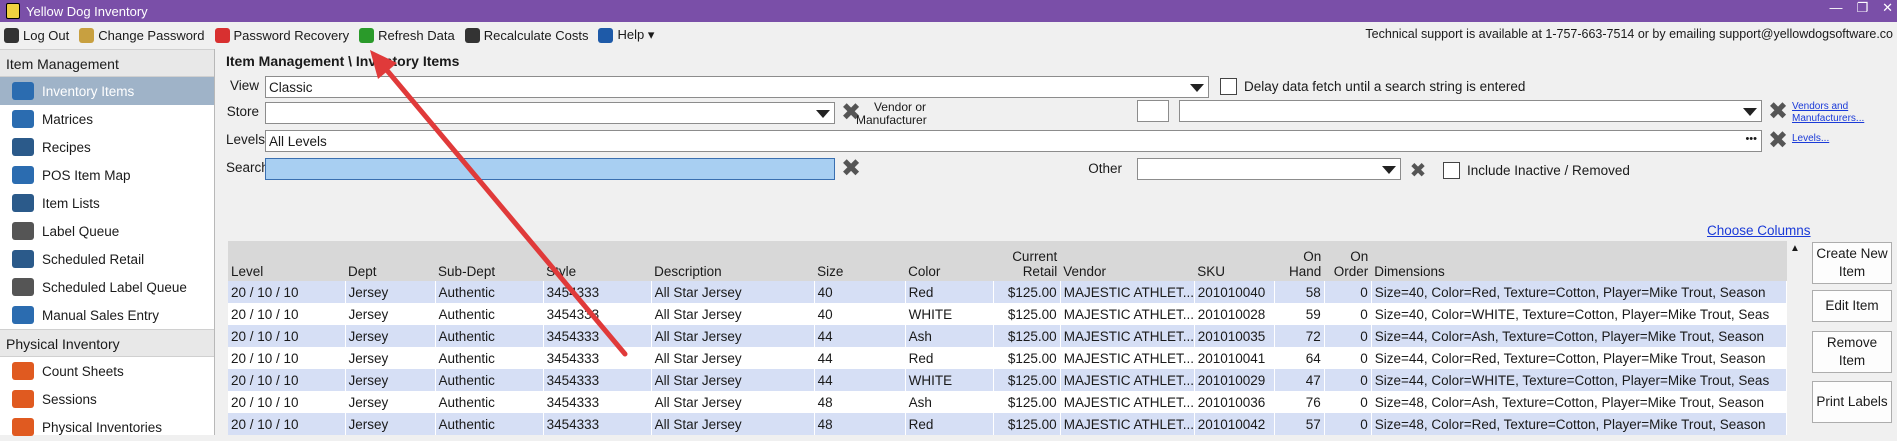  I want to click on column-header: Dimensions, so click(1579, 261).